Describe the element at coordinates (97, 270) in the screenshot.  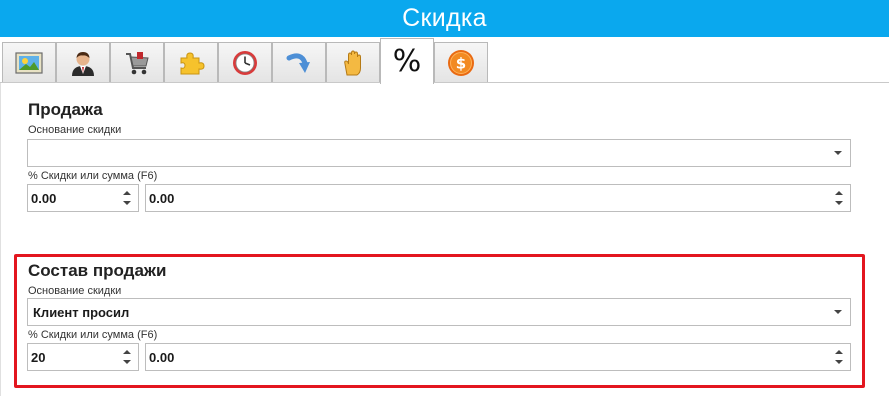
I see `sale-items-section-title: Состав продажи` at that location.